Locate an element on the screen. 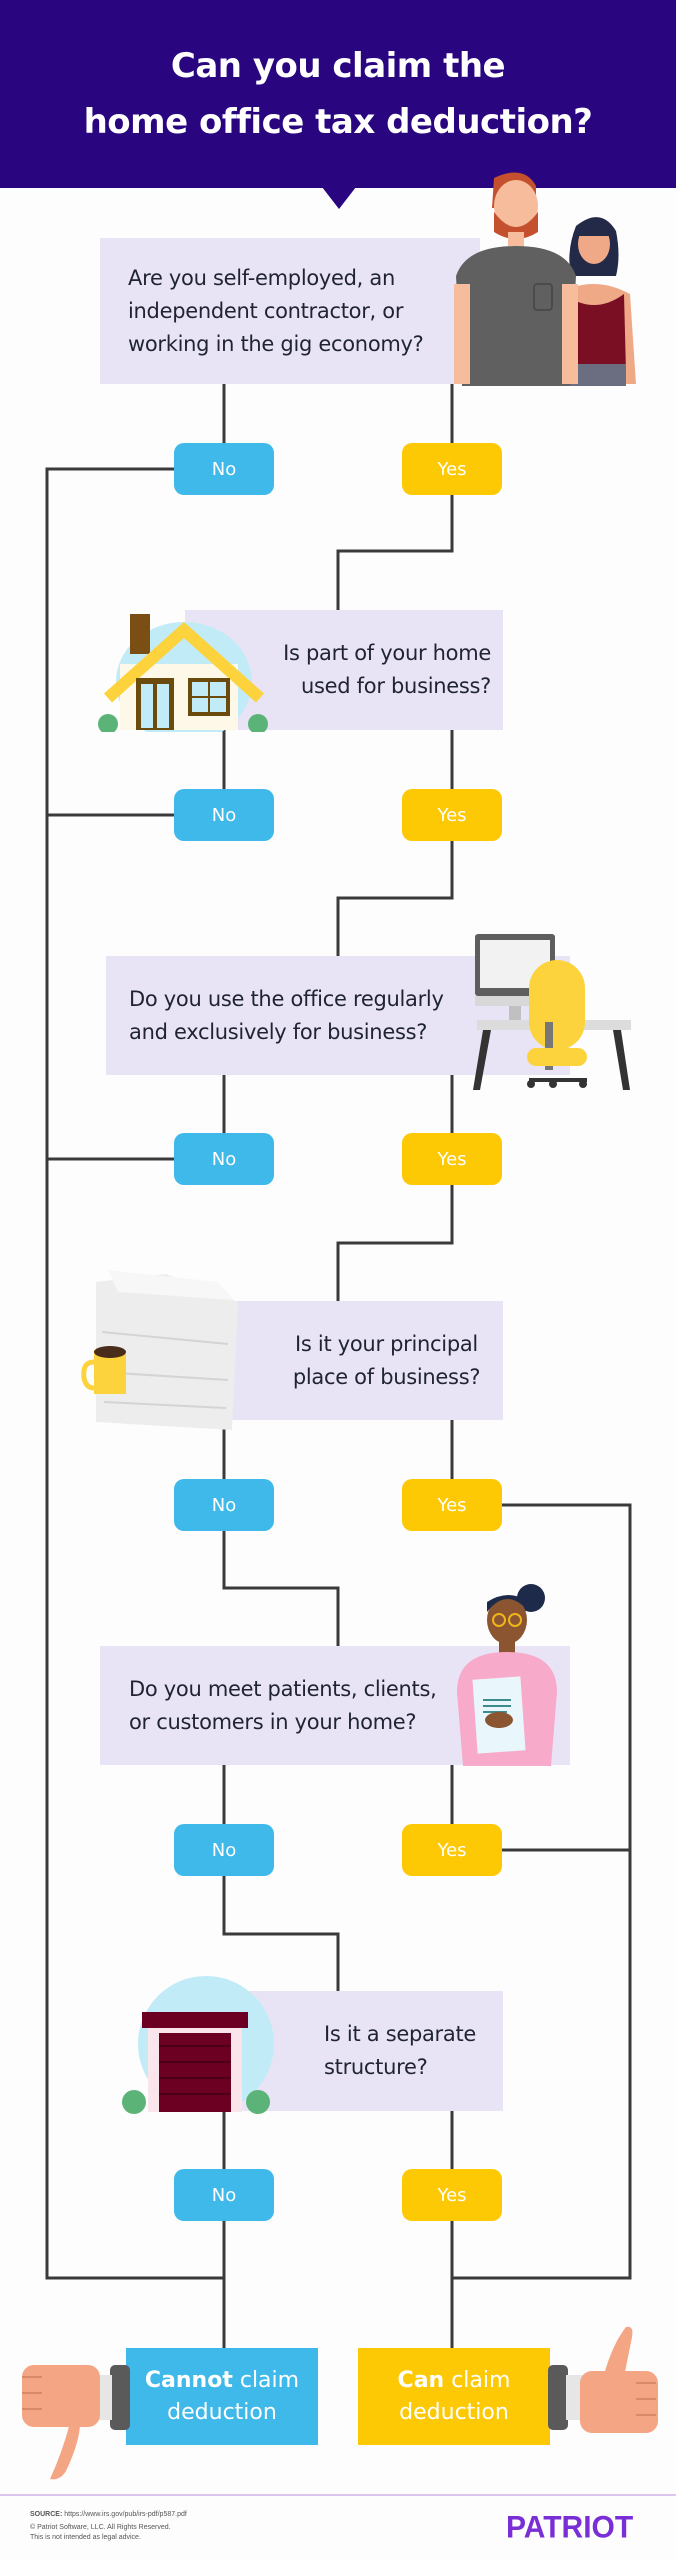  result-can-bold: Can is located at coordinates (421, 2380).